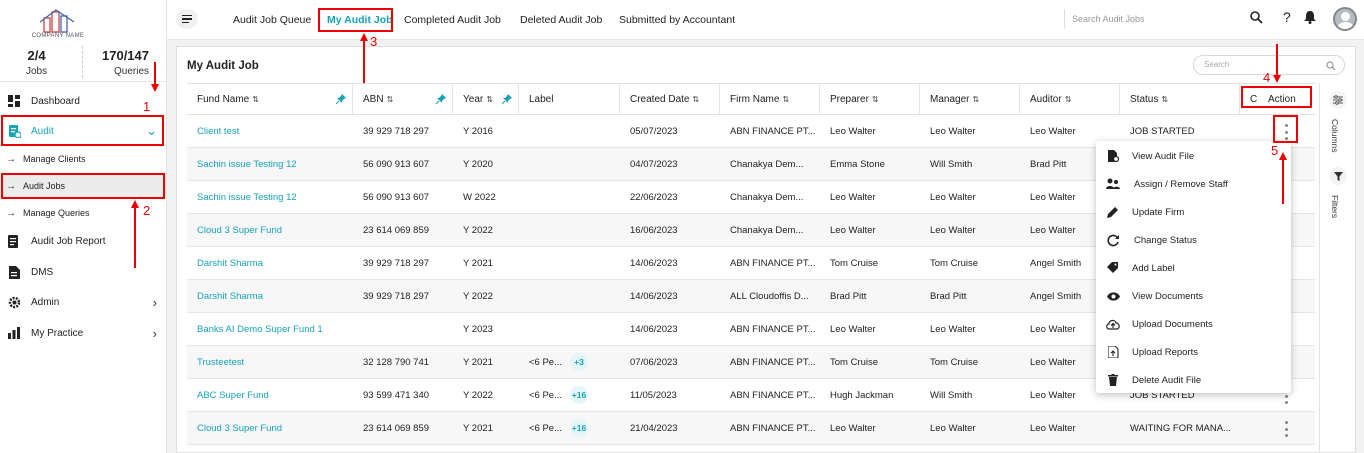  Describe the element at coordinates (1162, 131) in the screenshot. I see `cell-status-text: JOB STARTED` at that location.